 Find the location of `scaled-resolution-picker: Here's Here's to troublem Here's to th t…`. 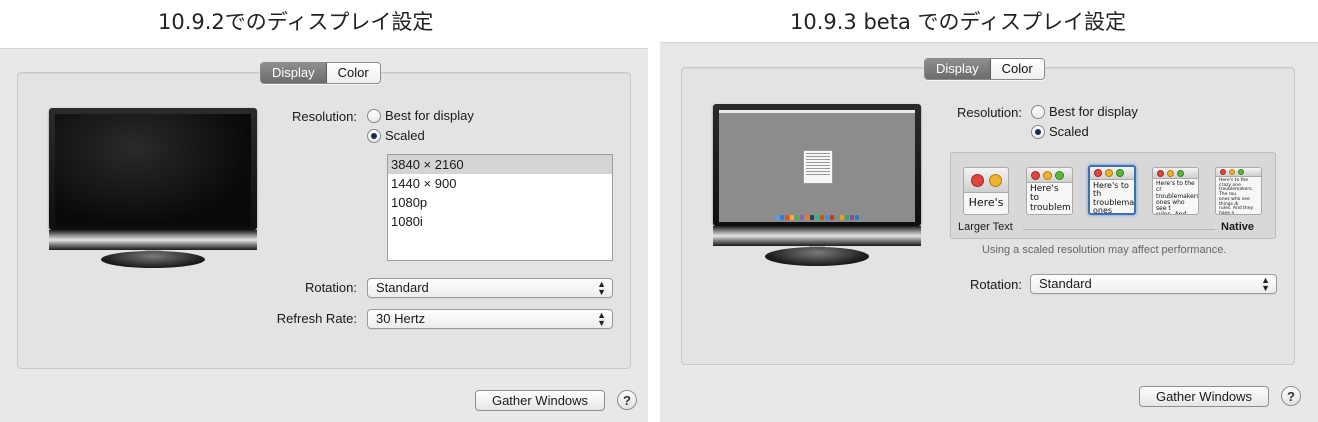

scaled-resolution-picker: Here's Here's to troublem Here's to th t… is located at coordinates (1113, 195).